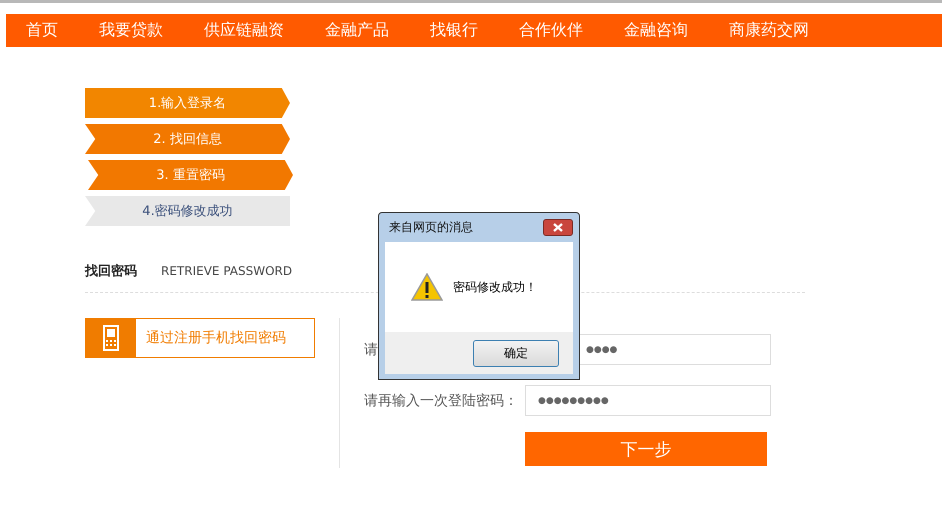  What do you see at coordinates (769, 30) in the screenshot?
I see `nav-link: 商康药交网` at bounding box center [769, 30].